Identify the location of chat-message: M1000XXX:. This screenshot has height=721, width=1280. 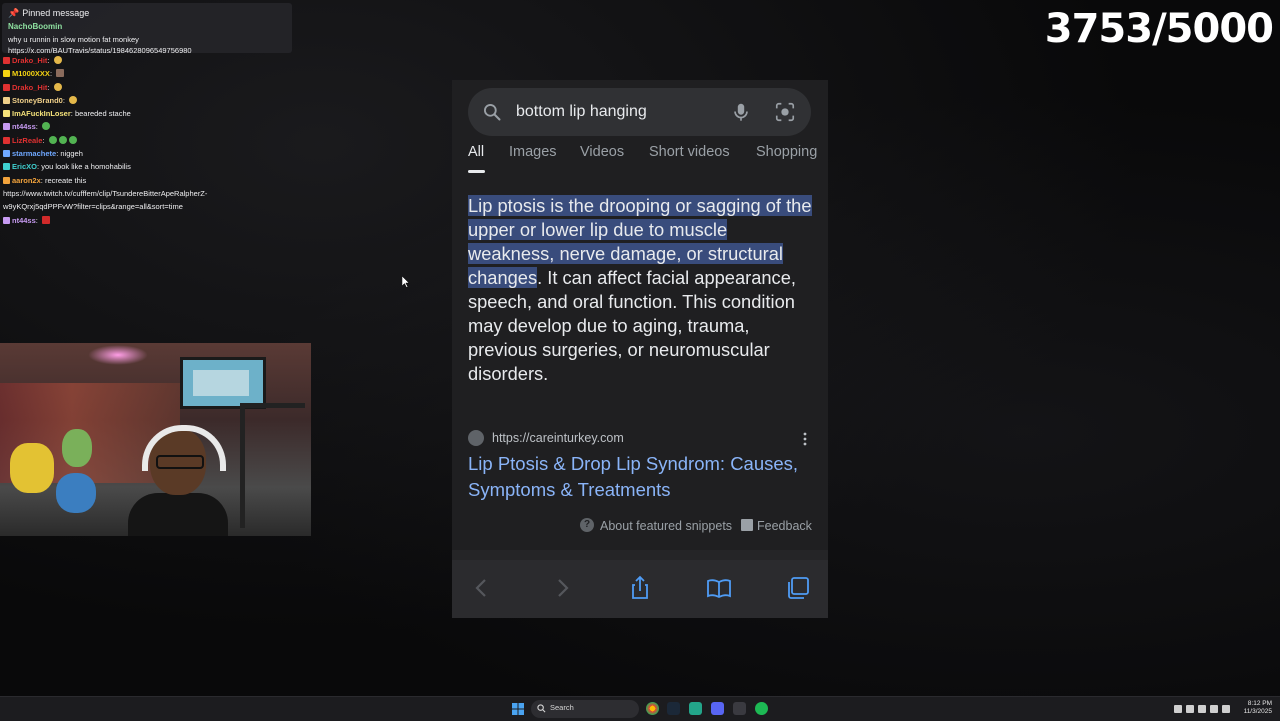
(148, 73).